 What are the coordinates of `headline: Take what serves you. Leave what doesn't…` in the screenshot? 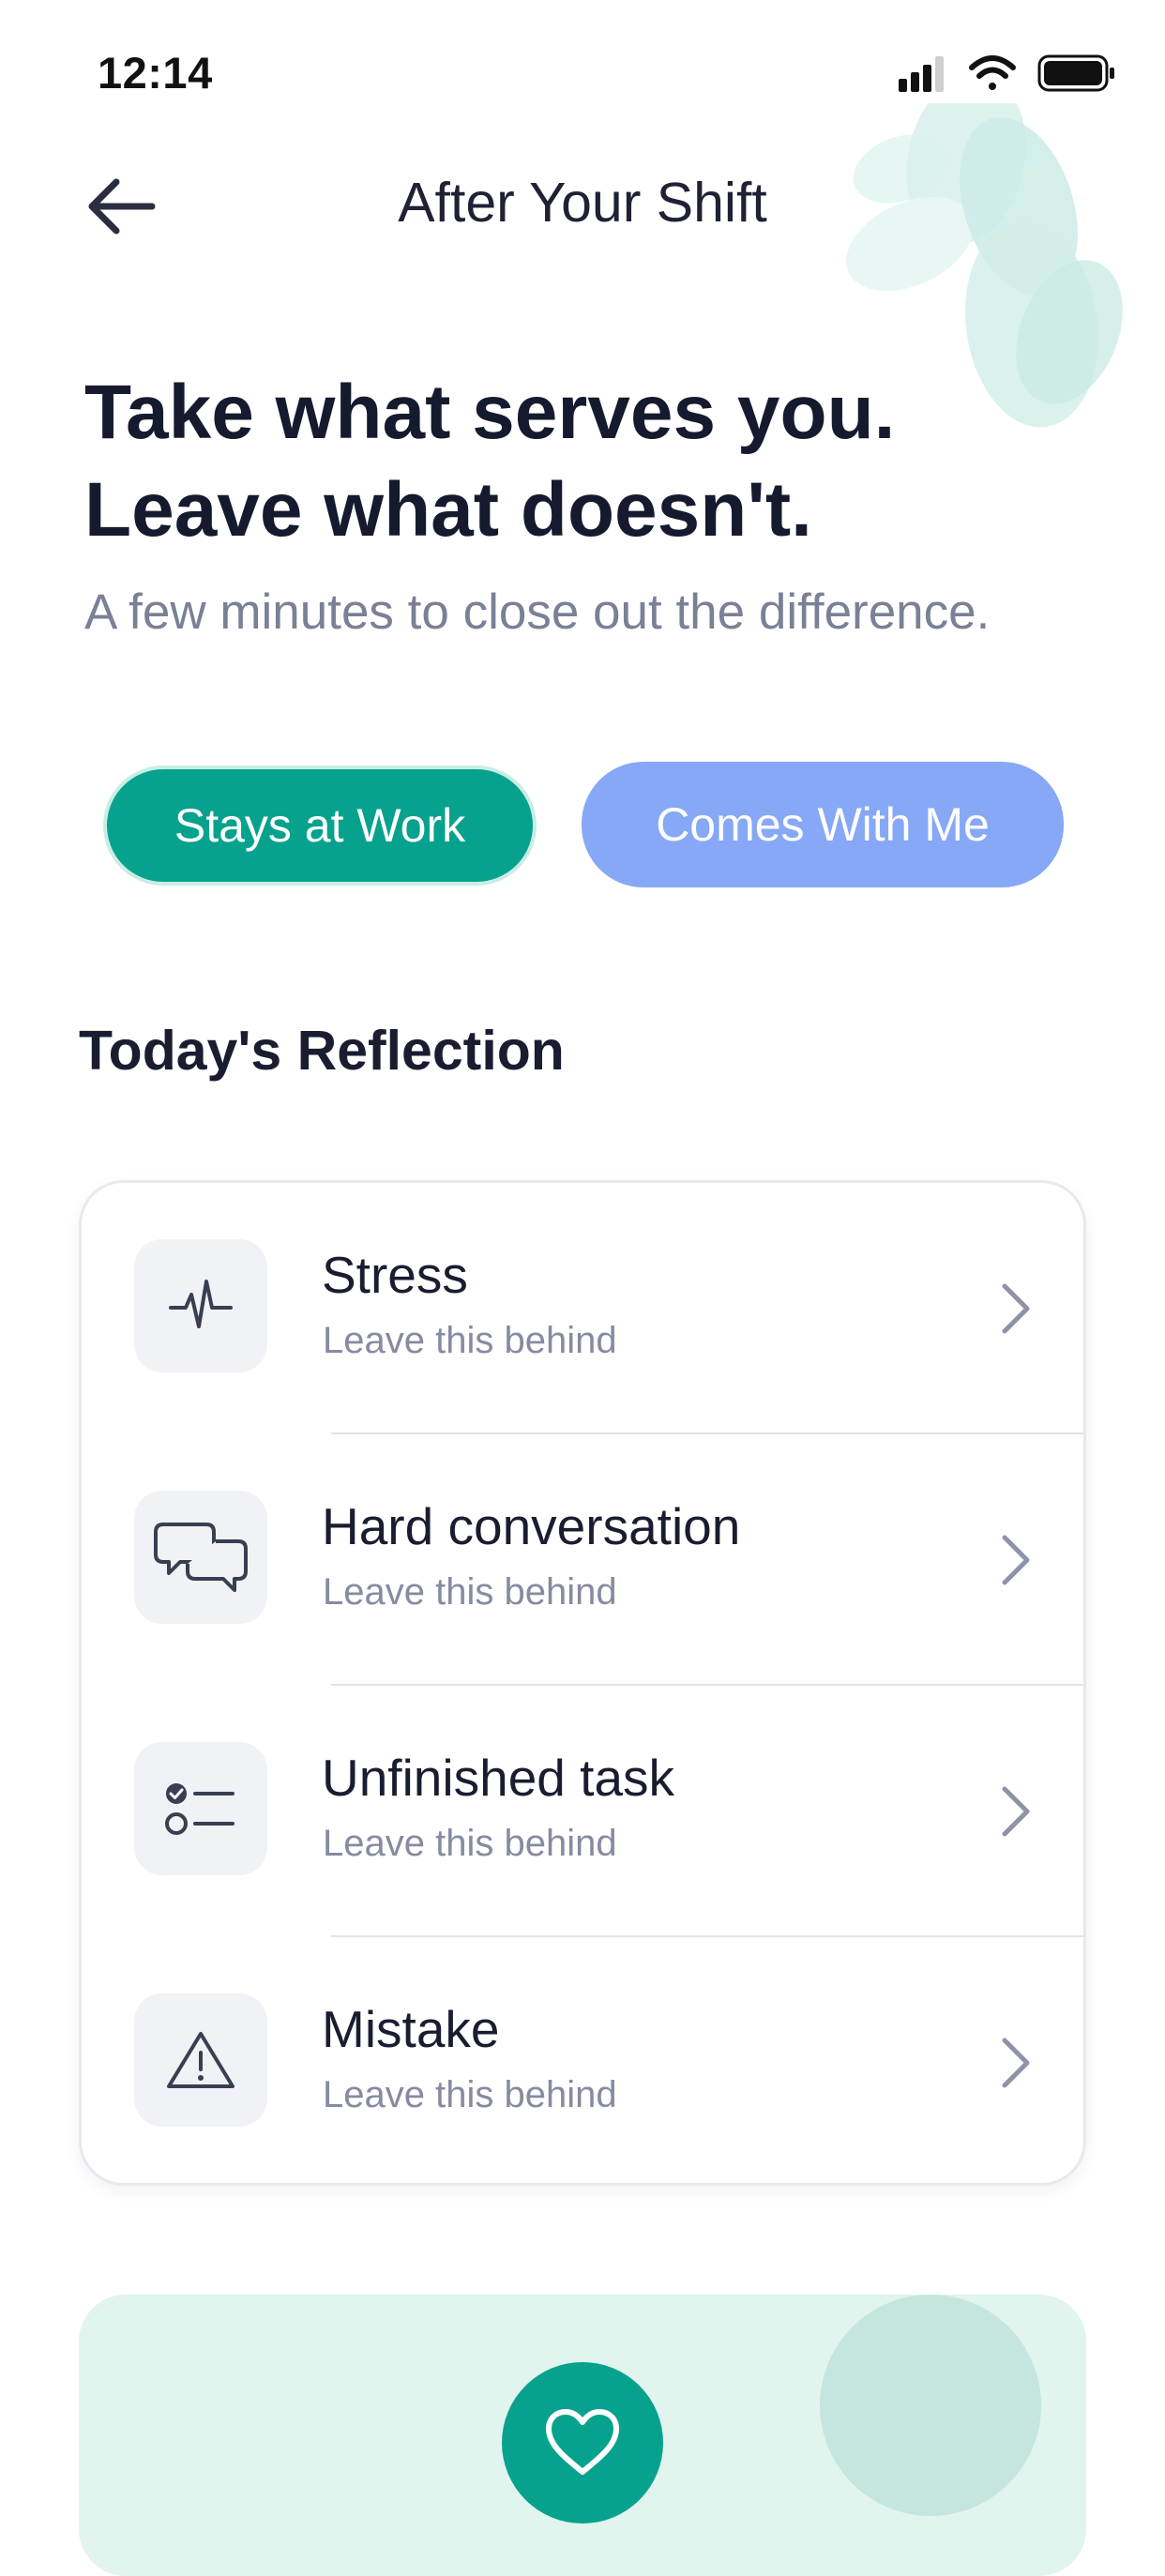 It's located at (590, 462).